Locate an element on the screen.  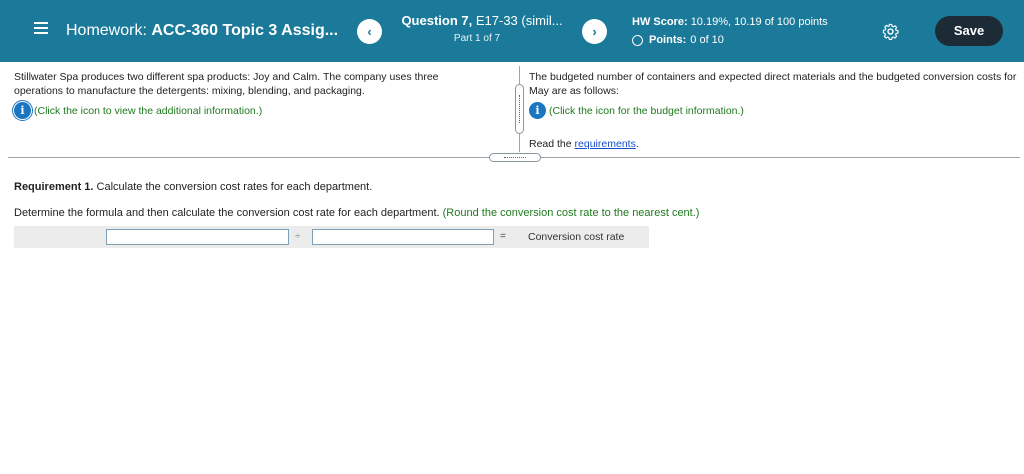
points: Points: 0 of 10 is located at coordinates (678, 40).